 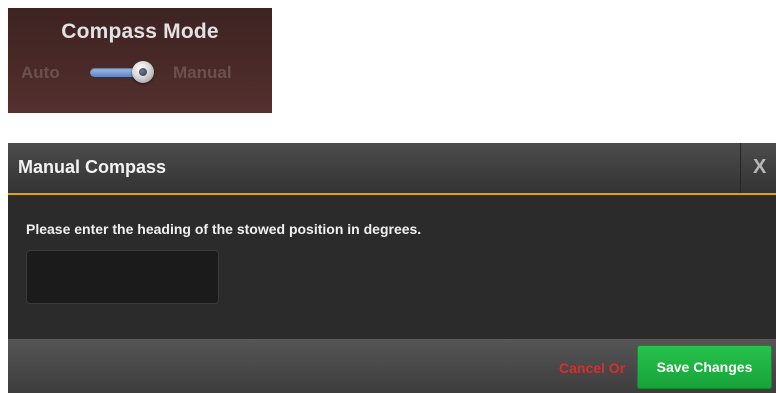 What do you see at coordinates (122, 277) in the screenshot?
I see `heading-input` at bounding box center [122, 277].